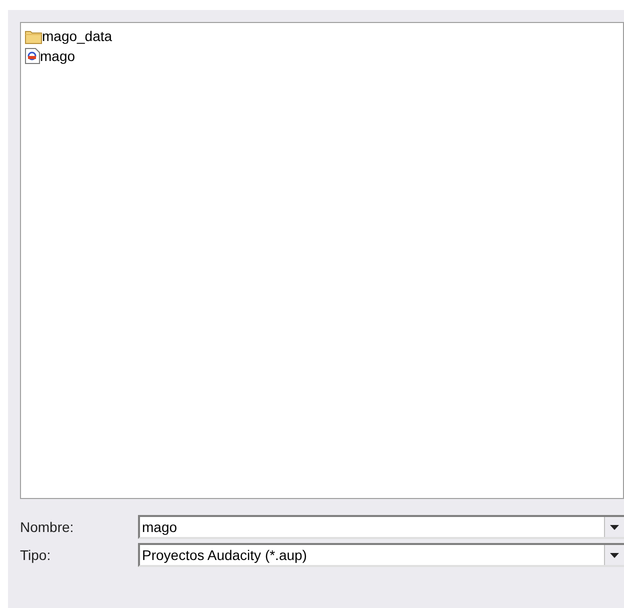 The width and height of the screenshot is (624, 608). I want to click on combo-value: Proyectos Audacity (*.aup), so click(224, 555).